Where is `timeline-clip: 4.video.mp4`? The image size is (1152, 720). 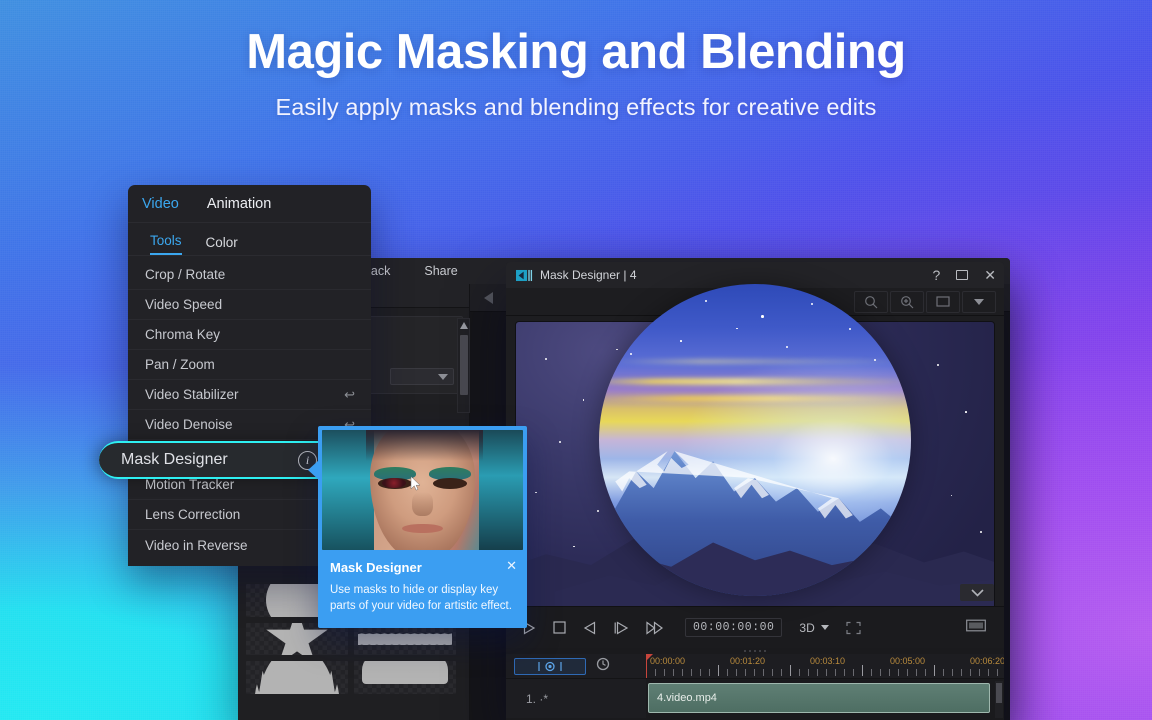
timeline-clip: 4.video.mp4 is located at coordinates (819, 698).